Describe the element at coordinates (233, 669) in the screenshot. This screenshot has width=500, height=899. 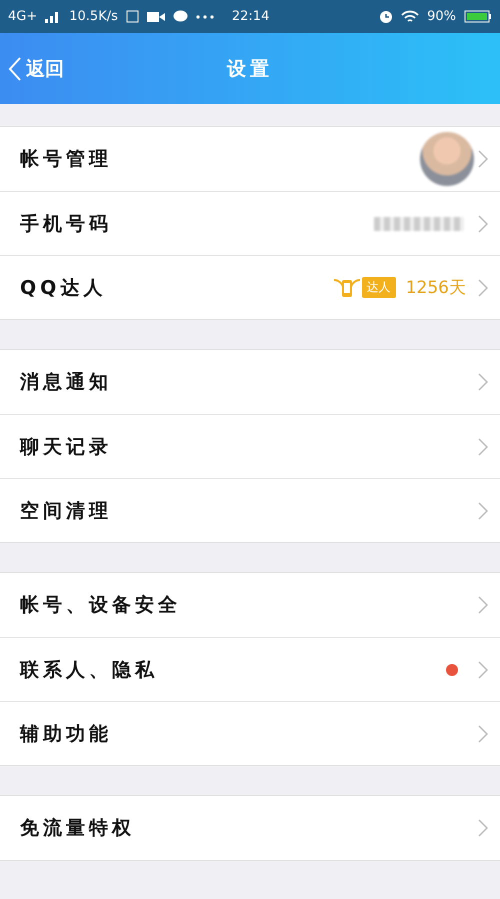
I see `setting-label: 联系人、隐私` at that location.